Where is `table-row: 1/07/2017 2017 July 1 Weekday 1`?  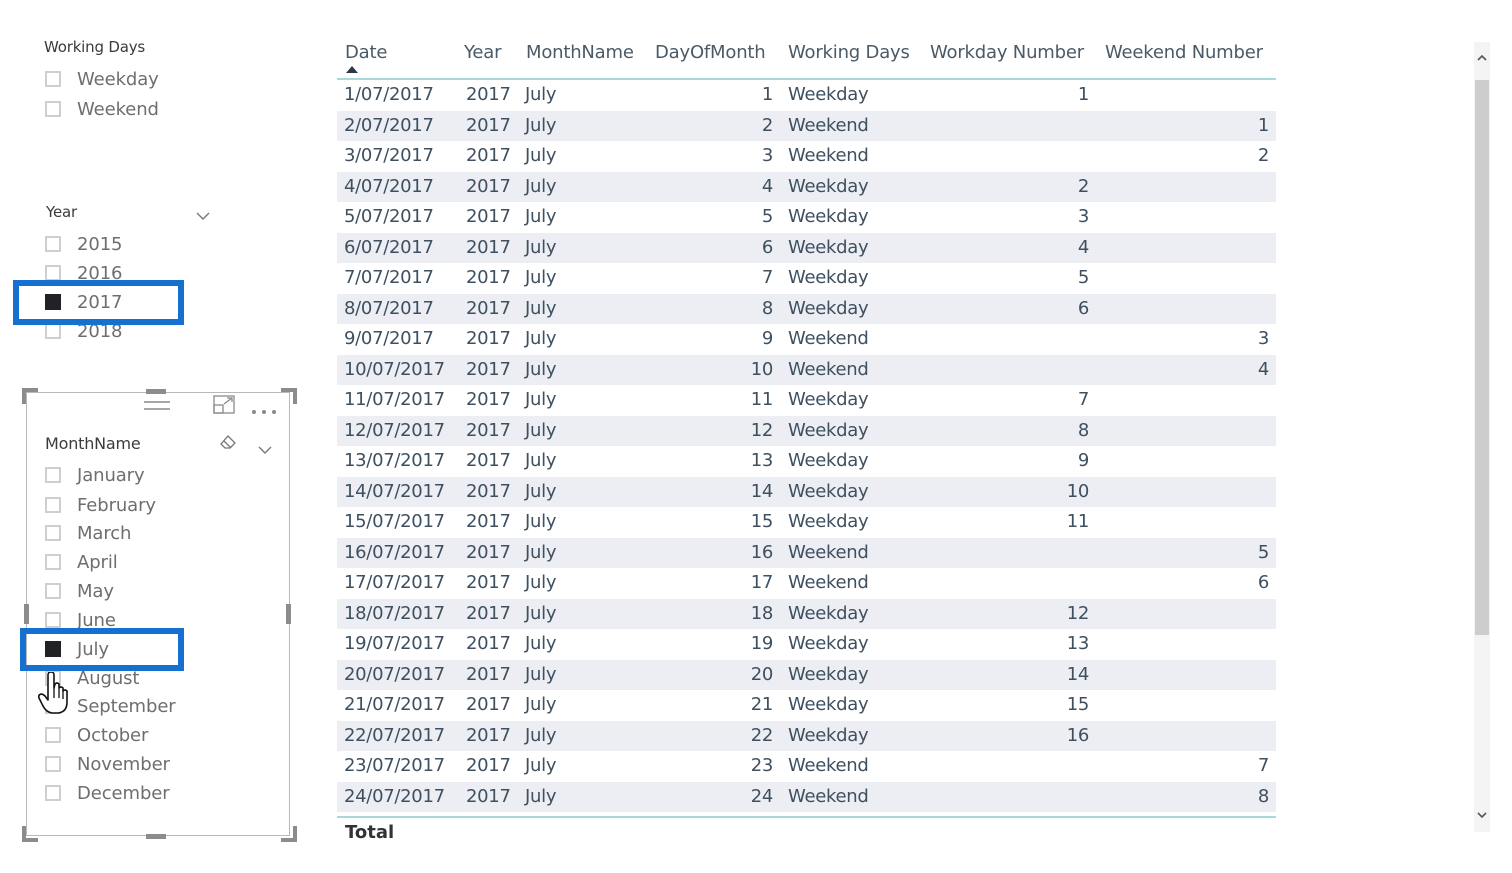
table-row: 1/07/2017 2017 July 1 Weekday 1 is located at coordinates (806, 95).